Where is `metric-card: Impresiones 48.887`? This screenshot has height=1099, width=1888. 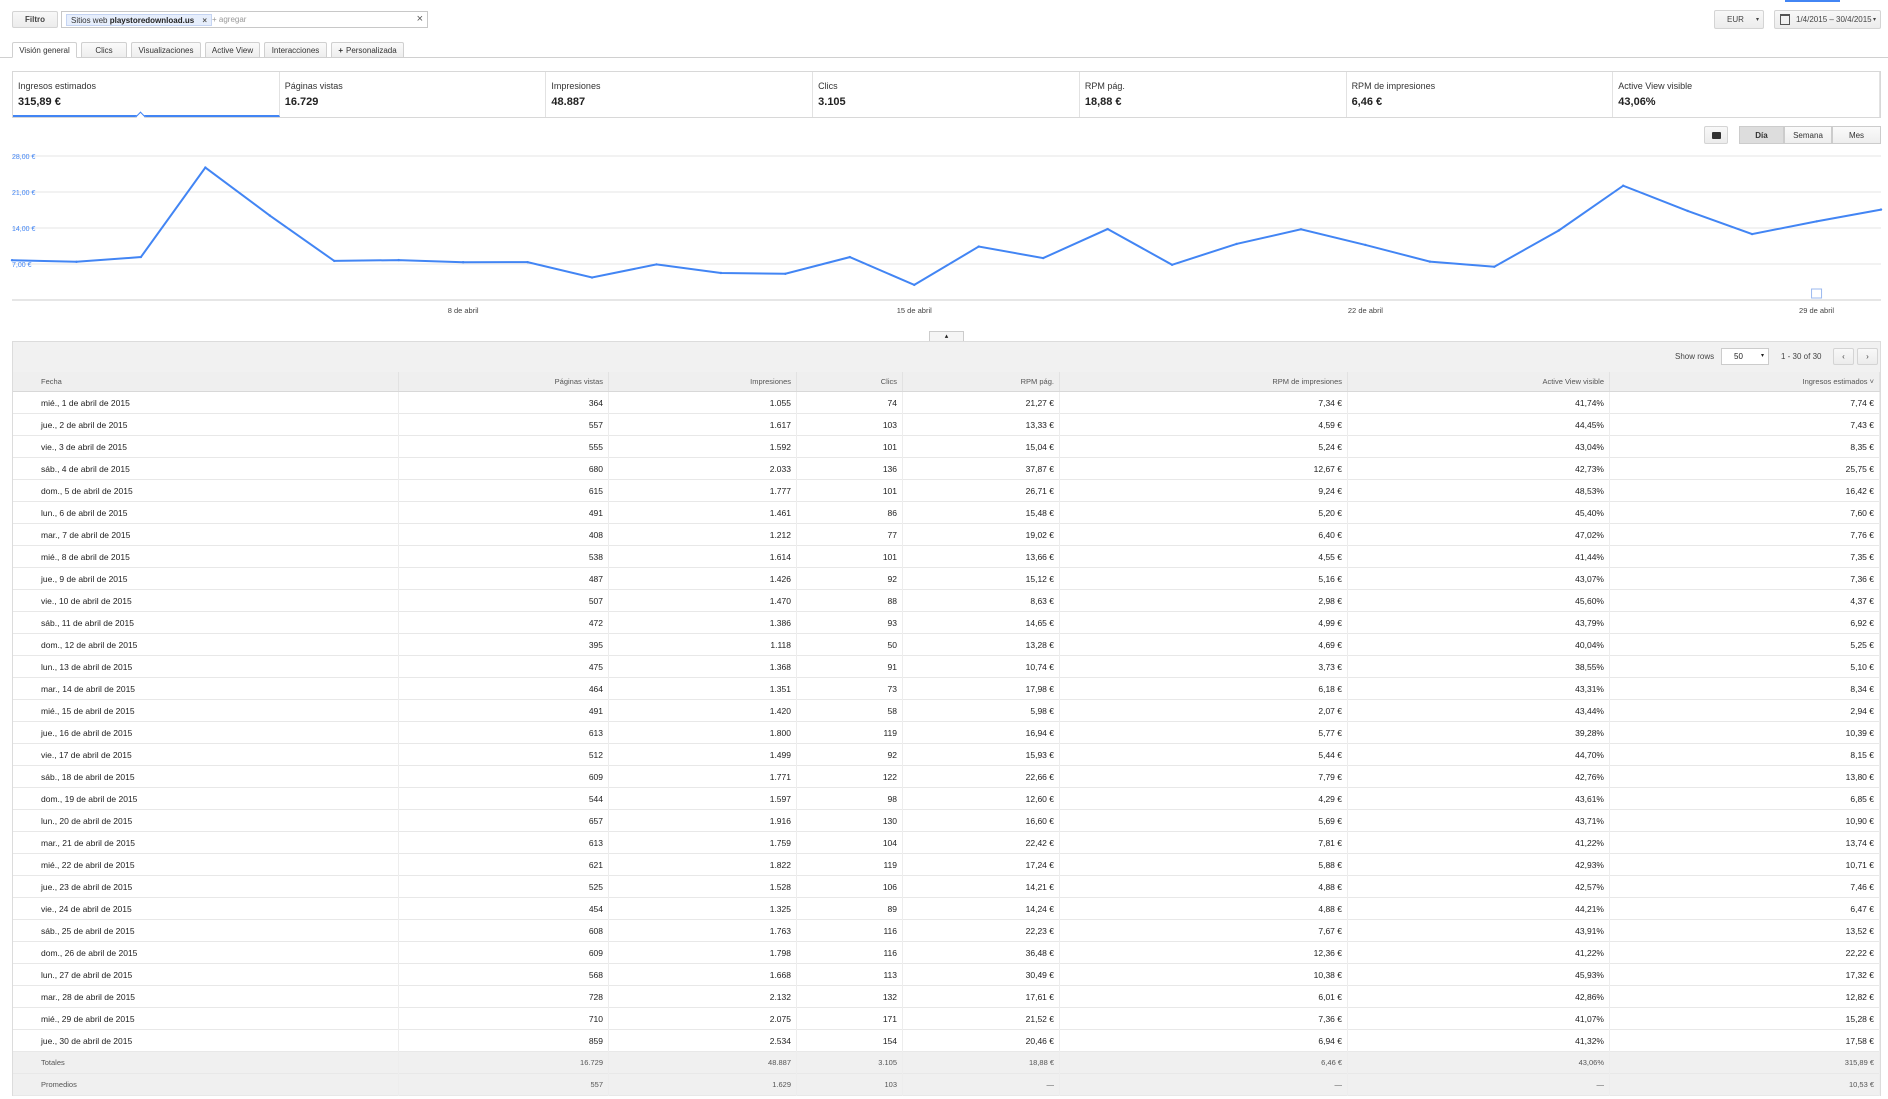 metric-card: Impresiones 48.887 is located at coordinates (680, 94).